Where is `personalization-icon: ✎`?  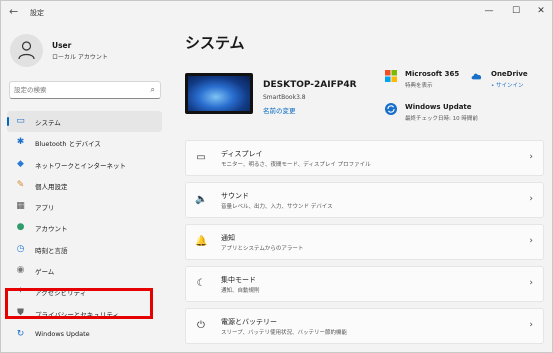 personalization-icon: ✎ is located at coordinates (20, 184).